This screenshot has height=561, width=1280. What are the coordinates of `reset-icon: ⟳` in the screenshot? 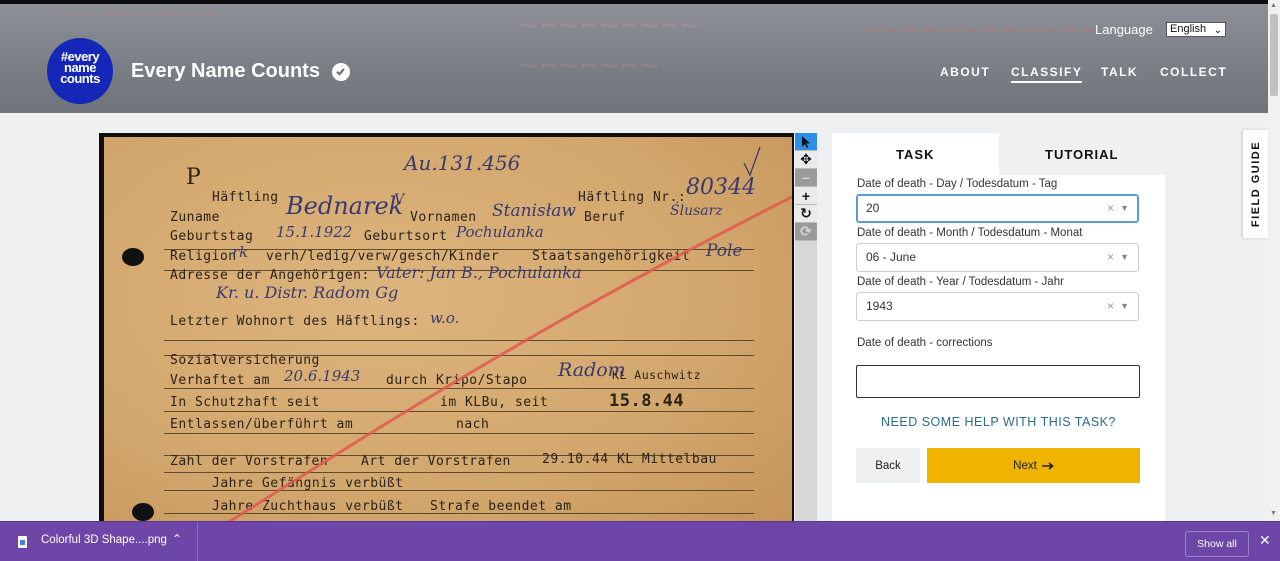 It's located at (806, 232).